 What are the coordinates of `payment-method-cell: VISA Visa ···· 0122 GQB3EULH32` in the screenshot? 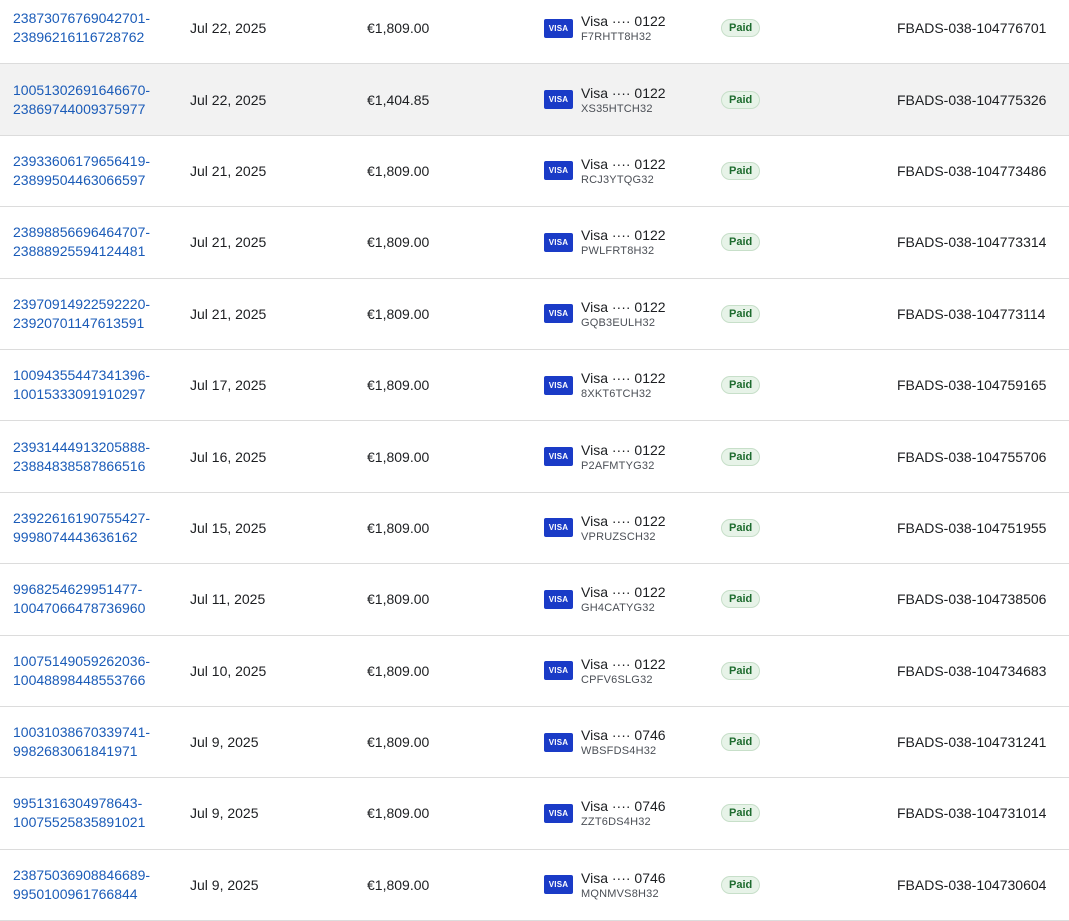 It's located at (629, 314).